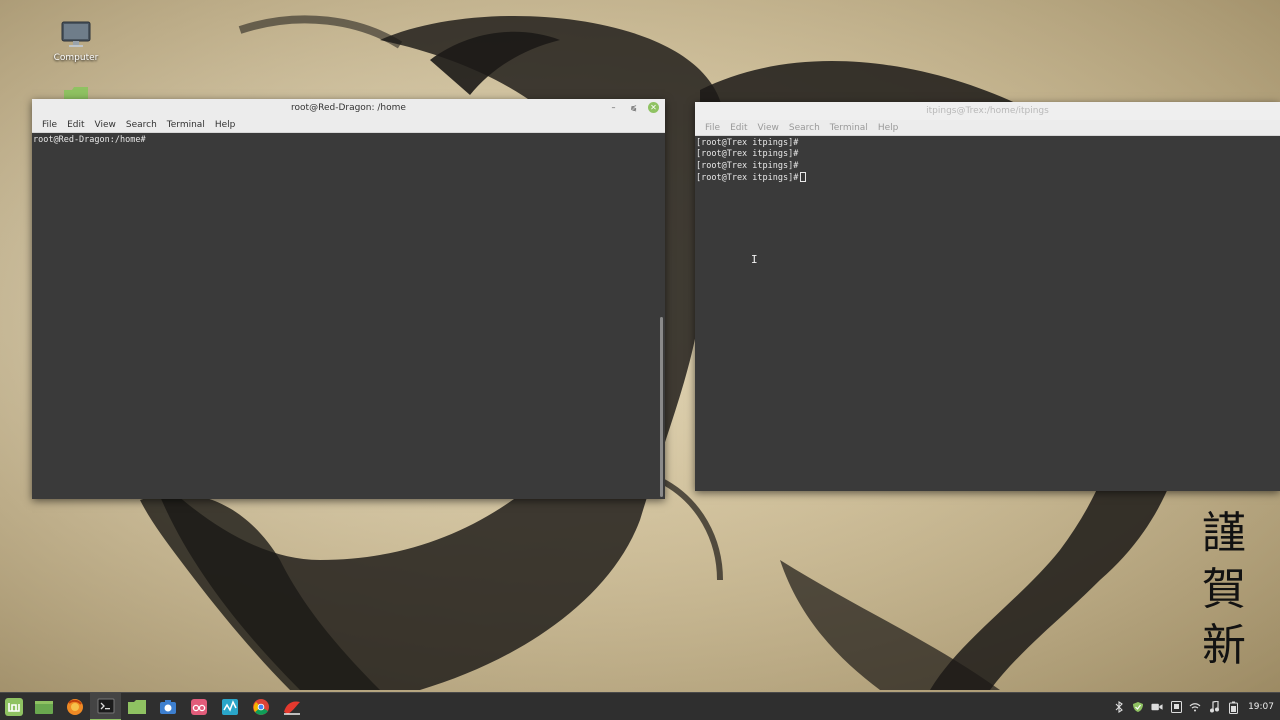  I want to click on chrome-icon, so click(260, 706).